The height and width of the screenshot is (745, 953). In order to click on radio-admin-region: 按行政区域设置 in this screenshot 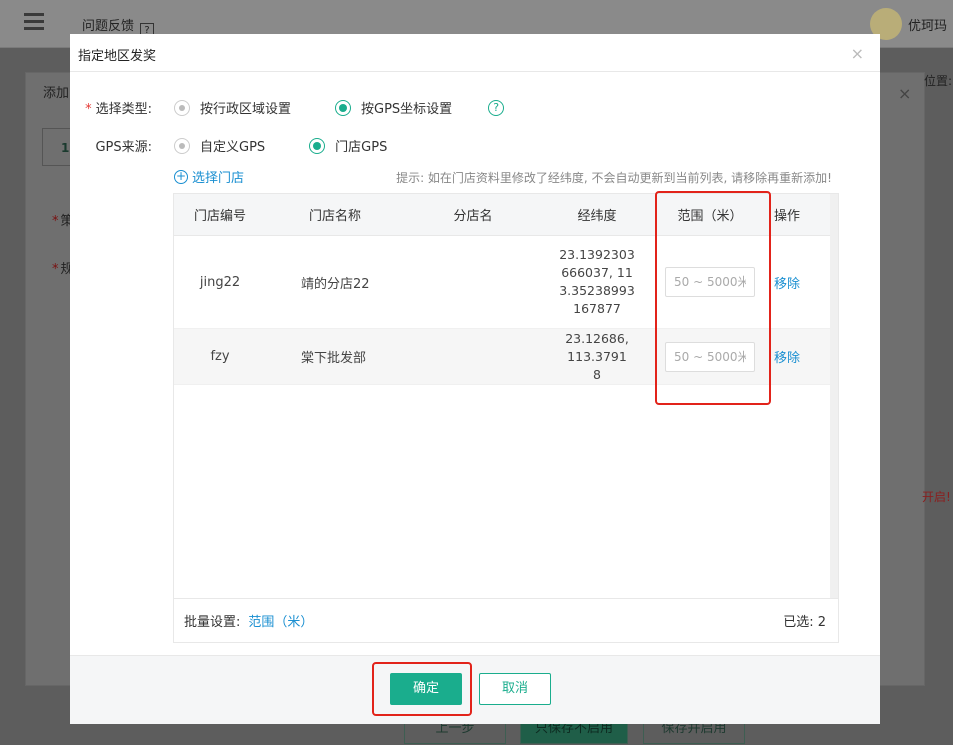, I will do `click(232, 107)`.